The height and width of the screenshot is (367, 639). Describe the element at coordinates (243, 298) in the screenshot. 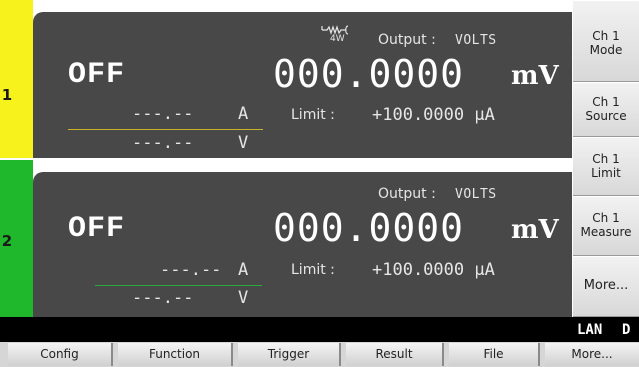

I see `channel-2-voltage-unit: V` at that location.